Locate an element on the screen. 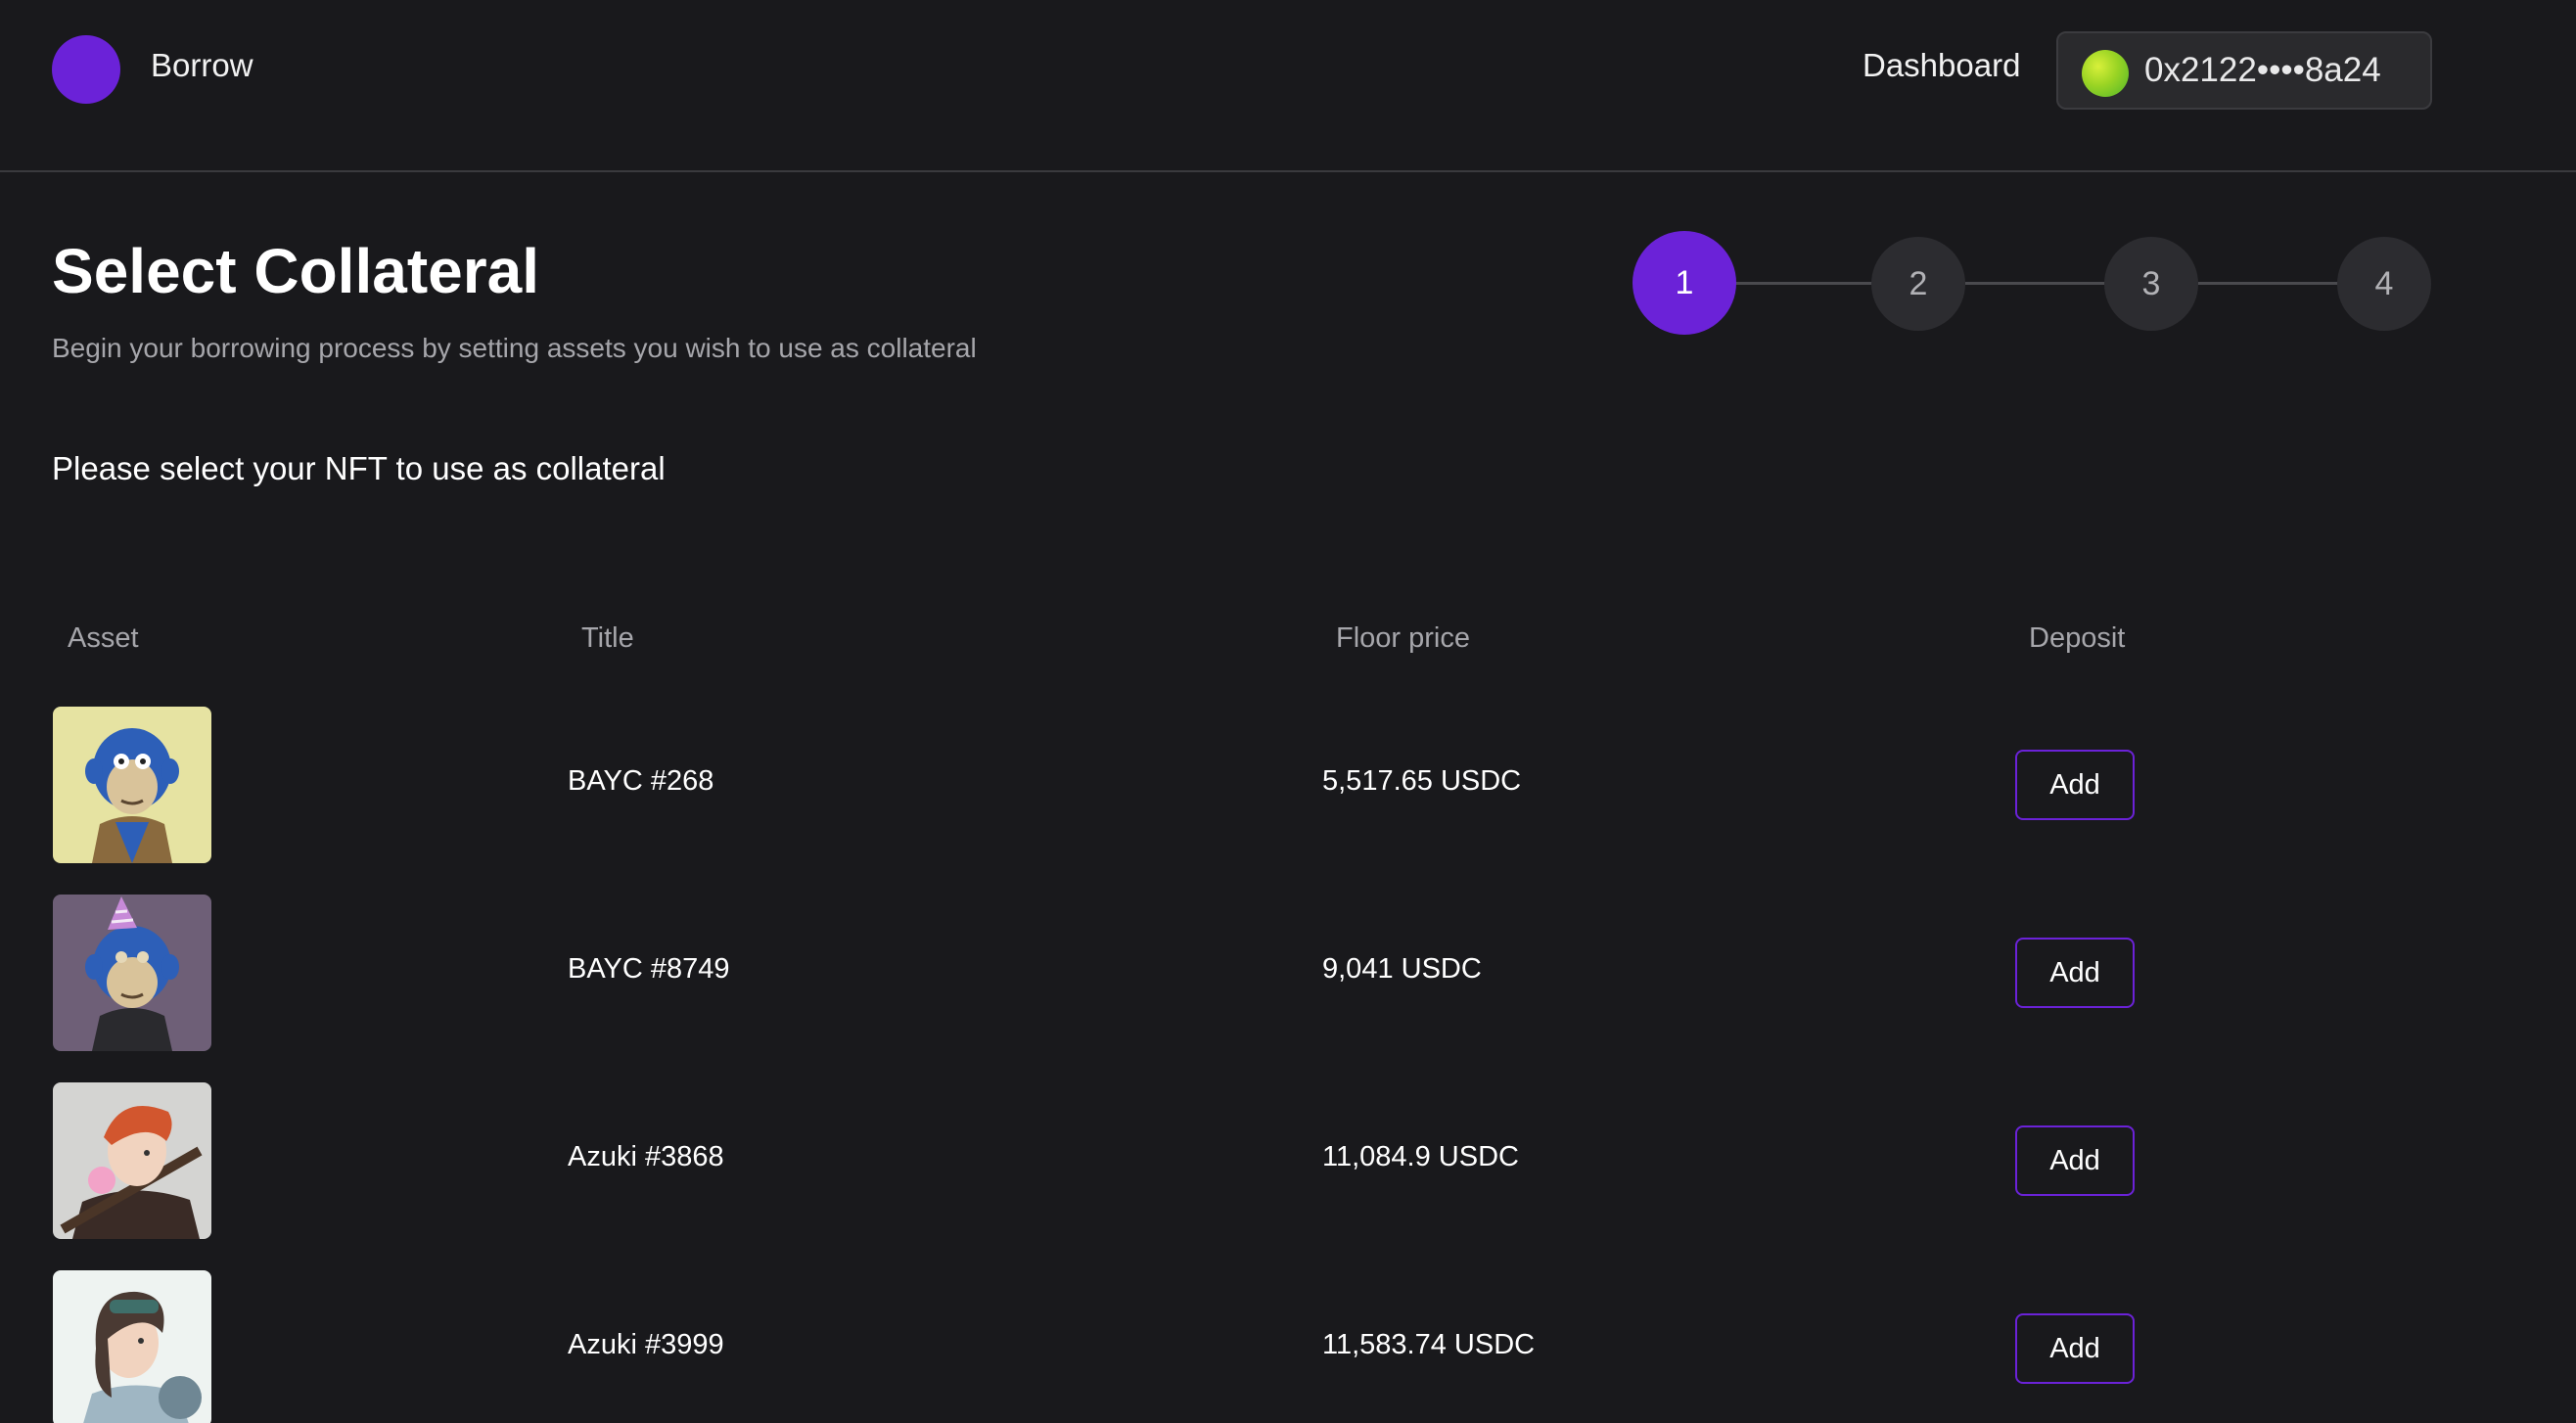 The image size is (2576, 1423). ape-party-hat-avatar-icon is located at coordinates (132, 973).